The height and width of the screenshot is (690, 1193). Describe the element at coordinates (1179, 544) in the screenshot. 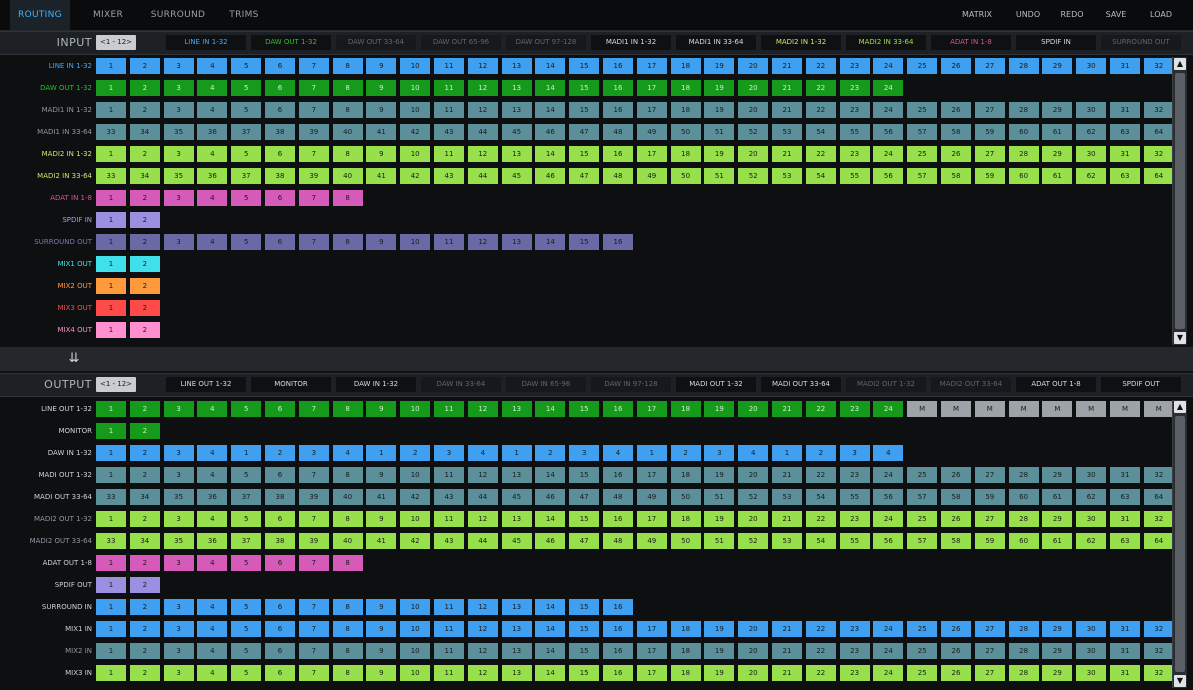

I see `output-scrollbar: ▲ ▼` at that location.